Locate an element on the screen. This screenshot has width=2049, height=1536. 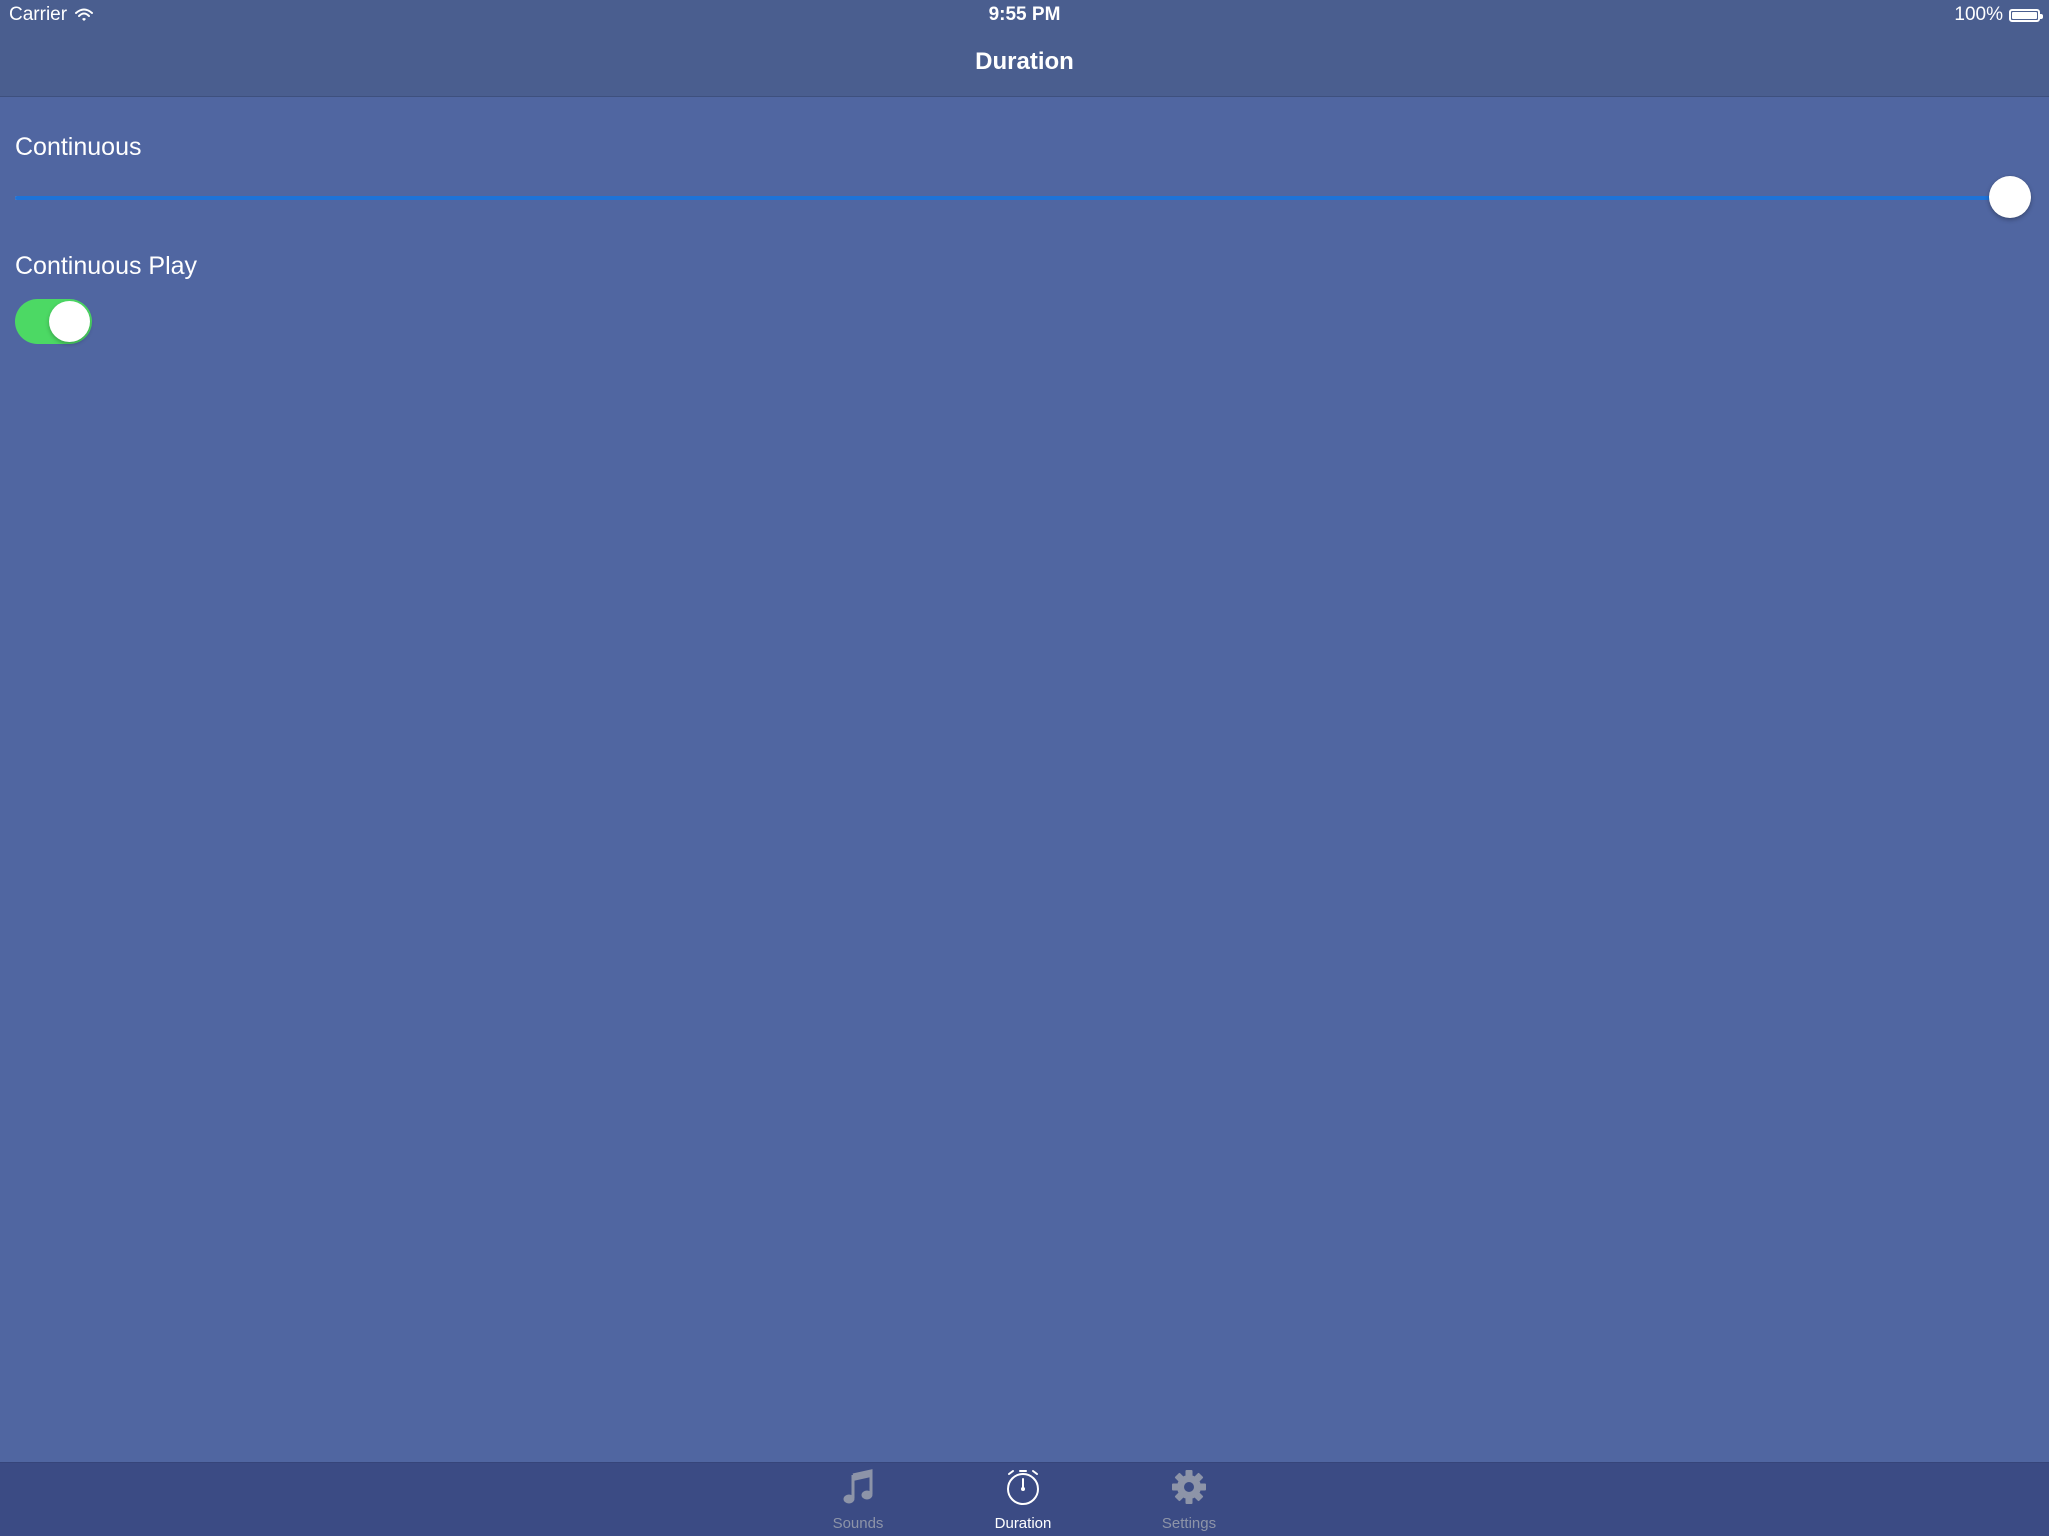
tab-label-sounds: Sounds is located at coordinates (858, 1523).